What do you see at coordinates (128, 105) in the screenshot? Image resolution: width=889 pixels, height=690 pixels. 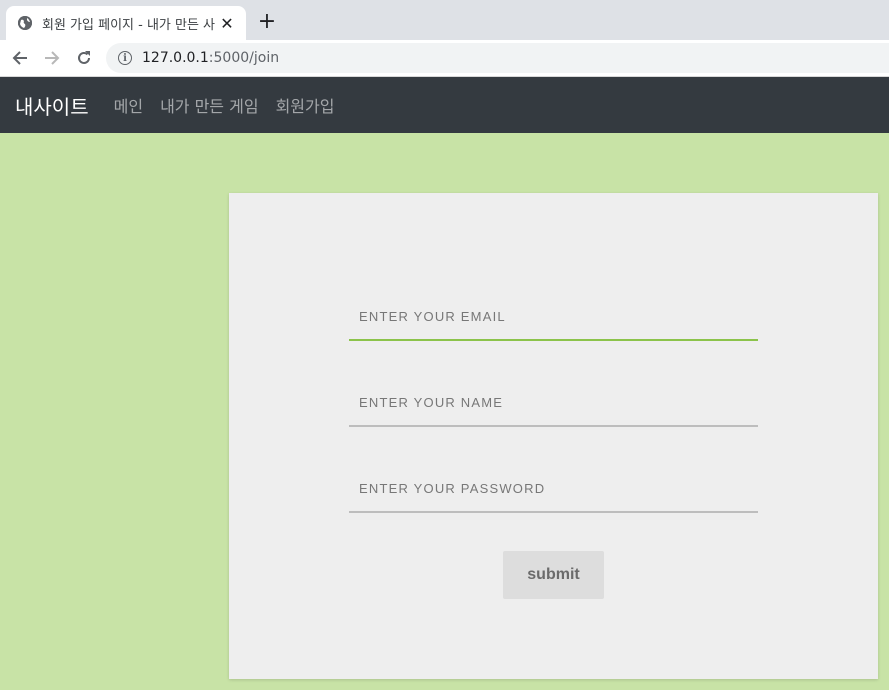 I see `nav-link-main: 메인` at bounding box center [128, 105].